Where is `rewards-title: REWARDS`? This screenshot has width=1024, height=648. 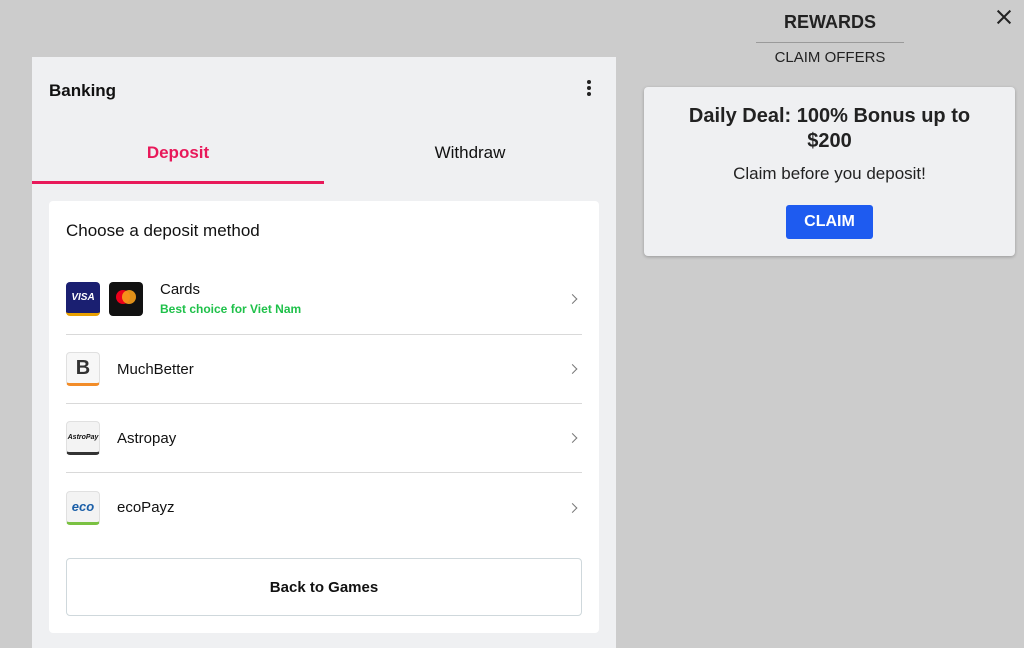
rewards-title: REWARDS is located at coordinates (829, 22).